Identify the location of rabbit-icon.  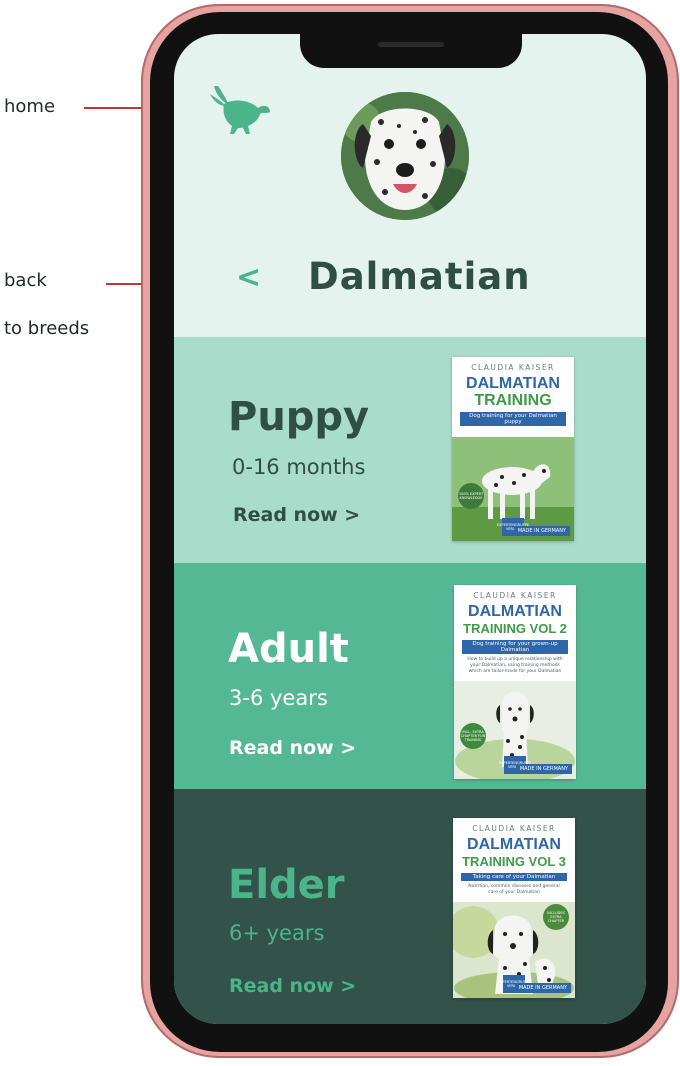
(241, 109).